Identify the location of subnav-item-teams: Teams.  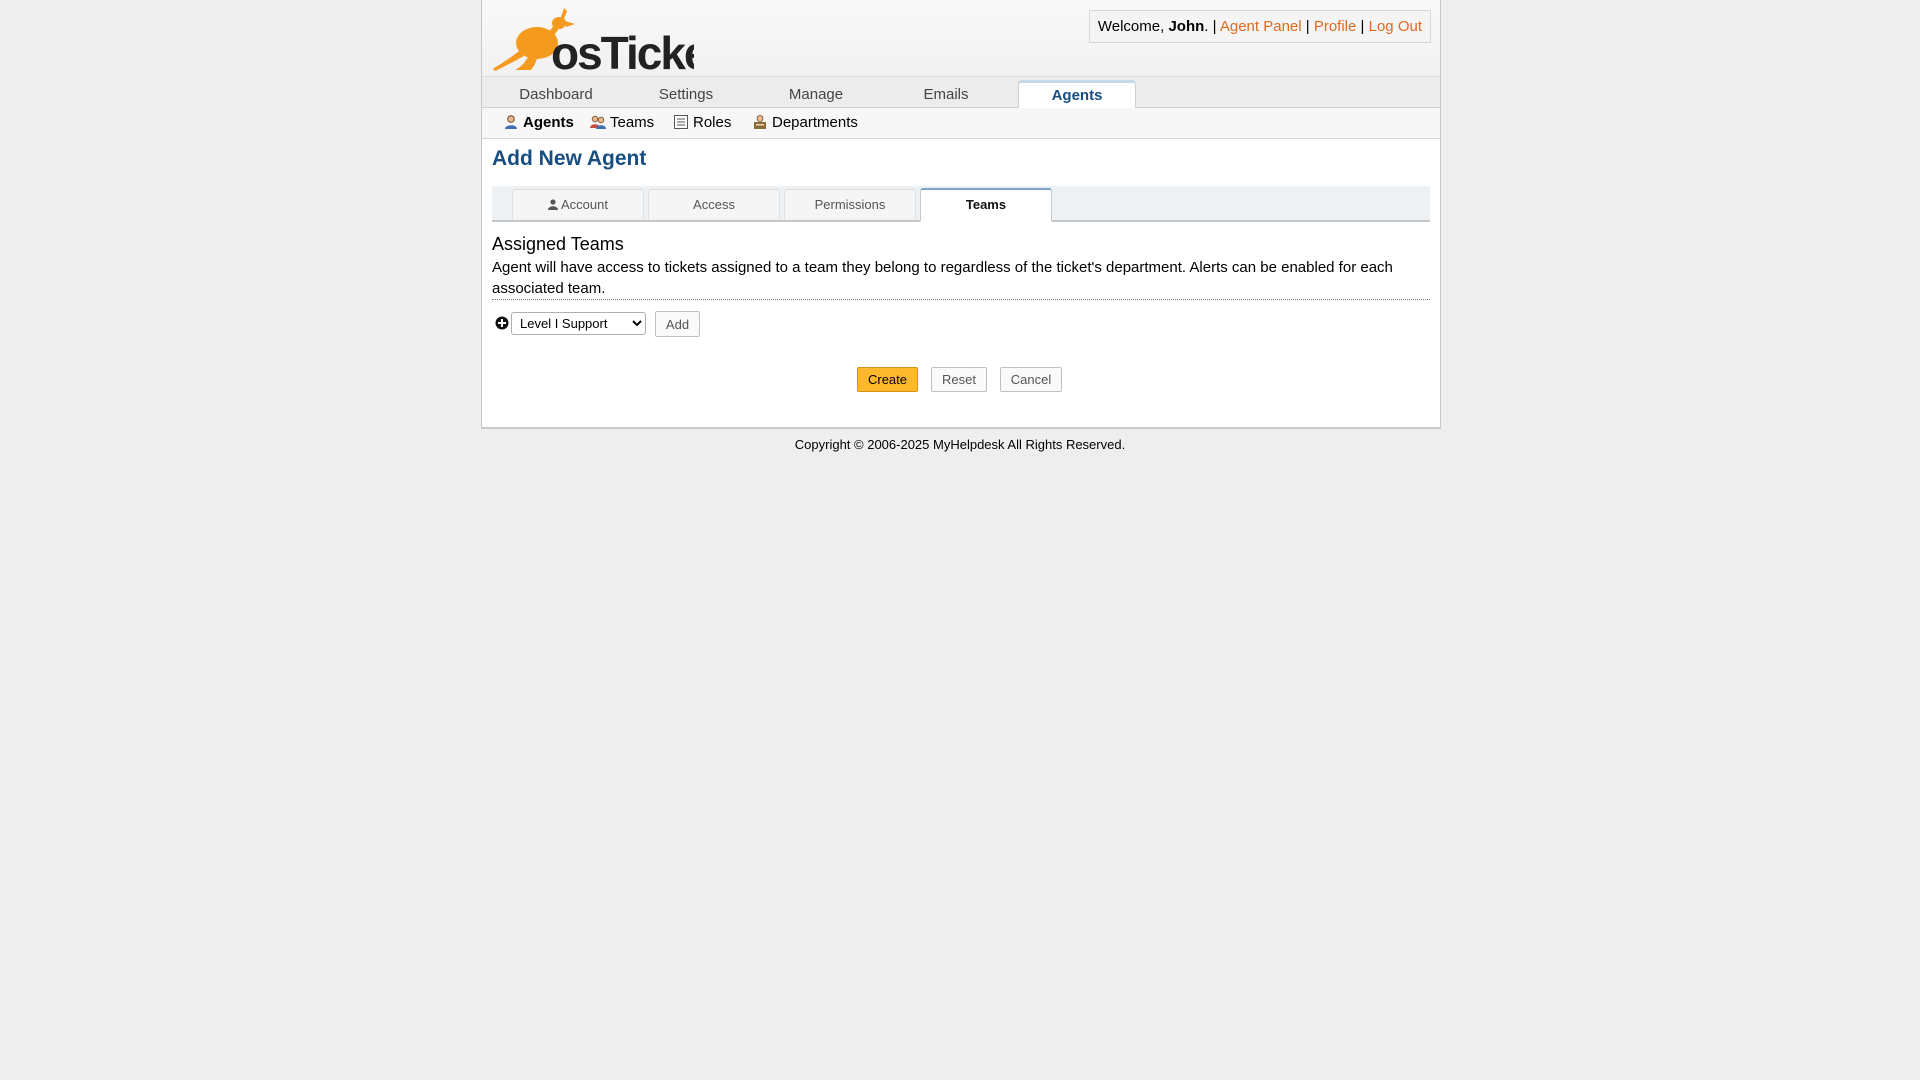
(622, 123).